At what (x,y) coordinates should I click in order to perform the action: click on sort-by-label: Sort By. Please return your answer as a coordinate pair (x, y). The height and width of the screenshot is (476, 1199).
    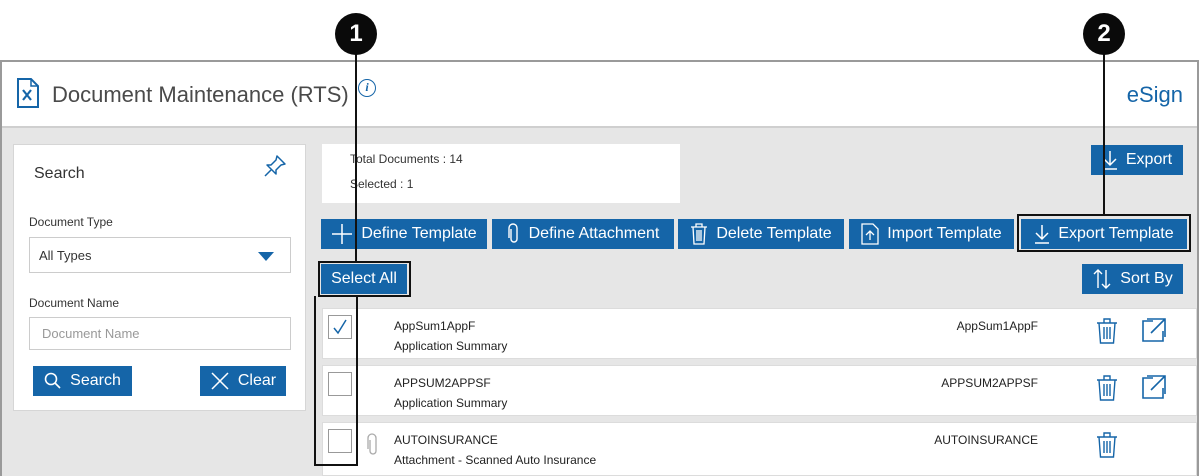
    Looking at the image, I should click on (1146, 278).